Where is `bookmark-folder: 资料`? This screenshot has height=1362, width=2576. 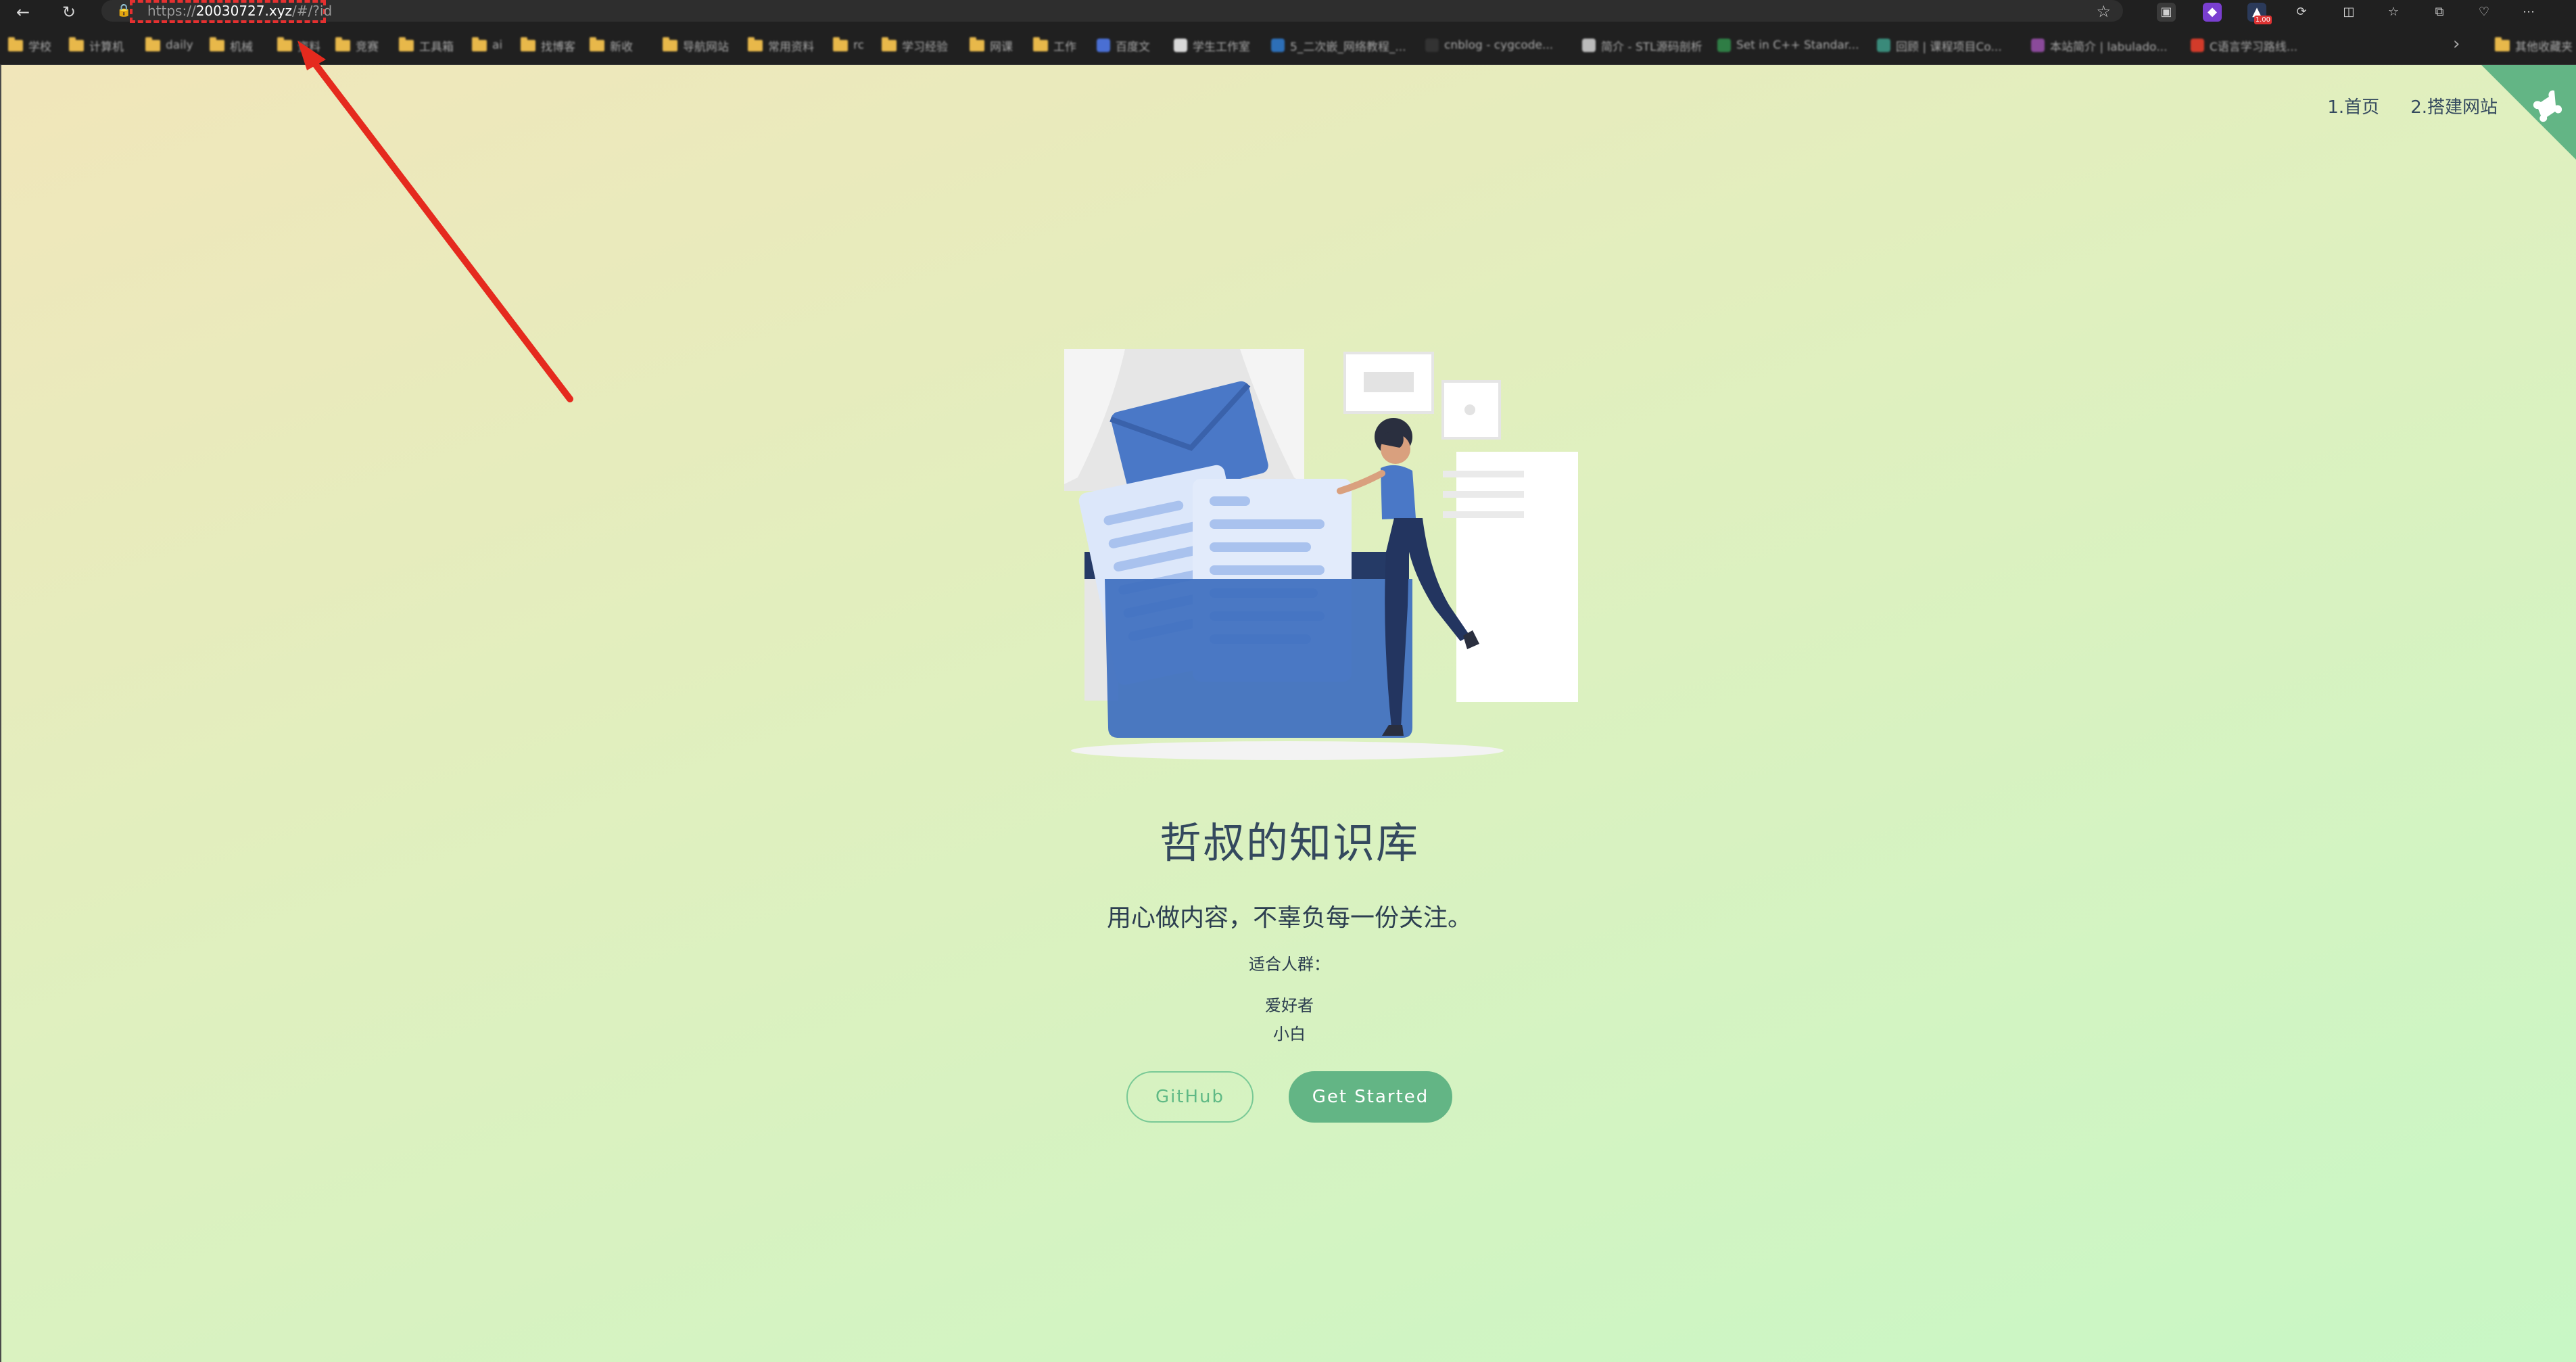 bookmark-folder: 资料 is located at coordinates (298, 45).